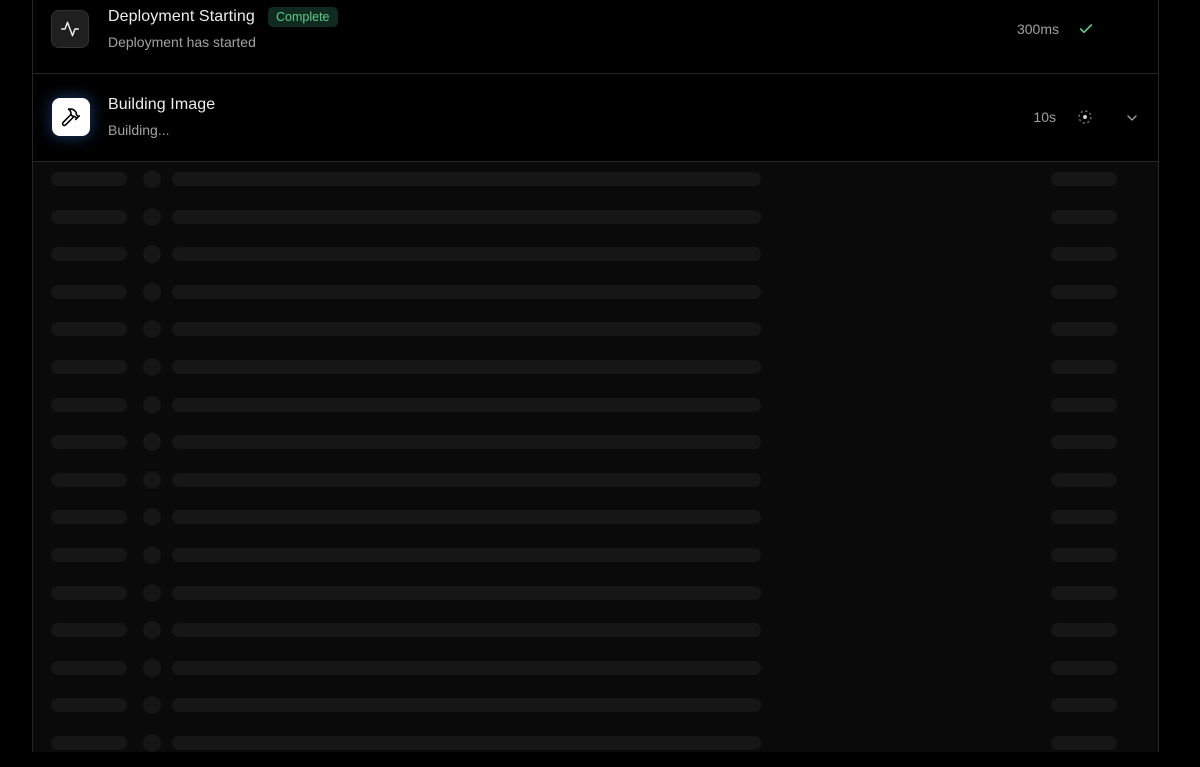 The width and height of the screenshot is (1200, 767). What do you see at coordinates (162, 104) in the screenshot?
I see `step-title: Building Image` at bounding box center [162, 104].